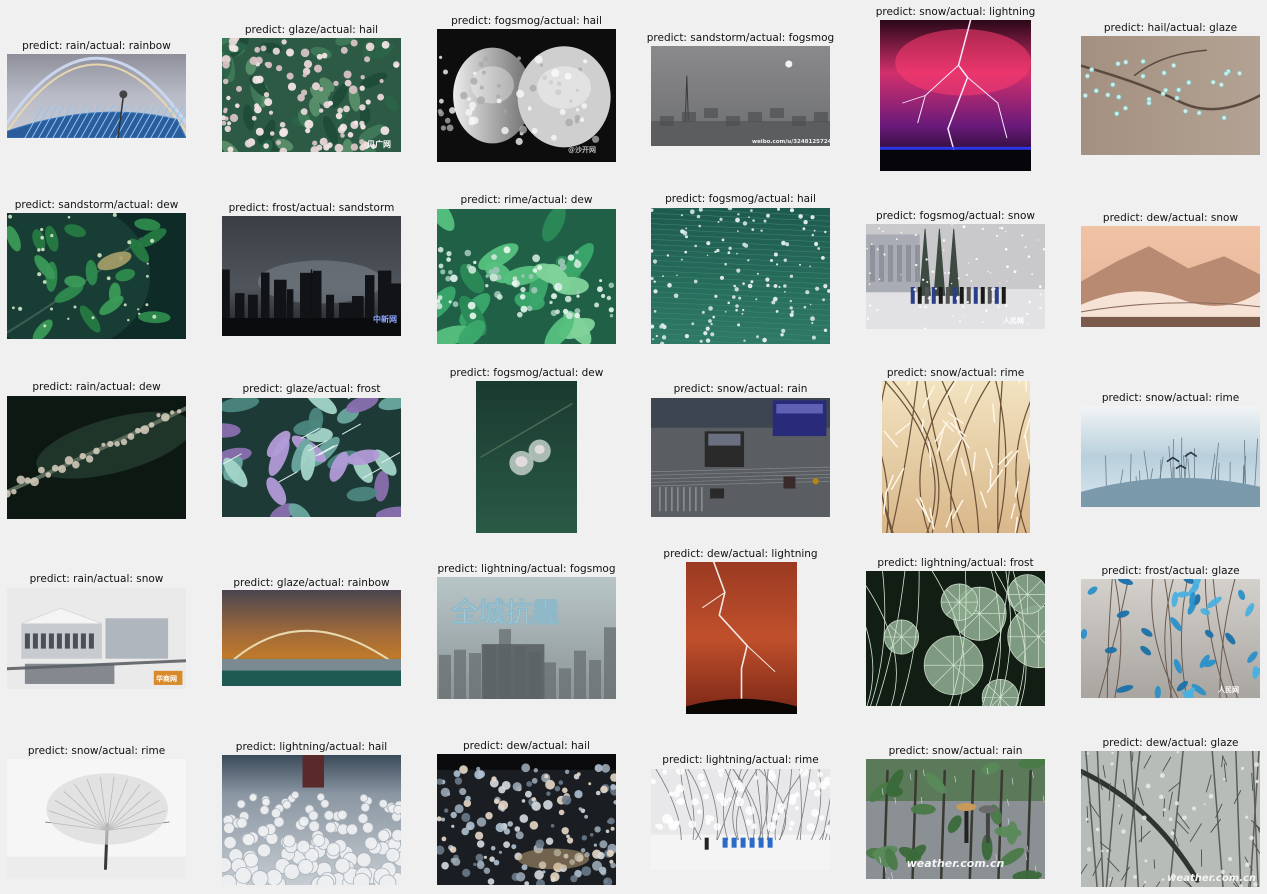 This screenshot has height=894, width=1267. Describe the element at coordinates (791, 142) in the screenshot. I see `svg-text: weibo.com/u/3248125724` at that location.